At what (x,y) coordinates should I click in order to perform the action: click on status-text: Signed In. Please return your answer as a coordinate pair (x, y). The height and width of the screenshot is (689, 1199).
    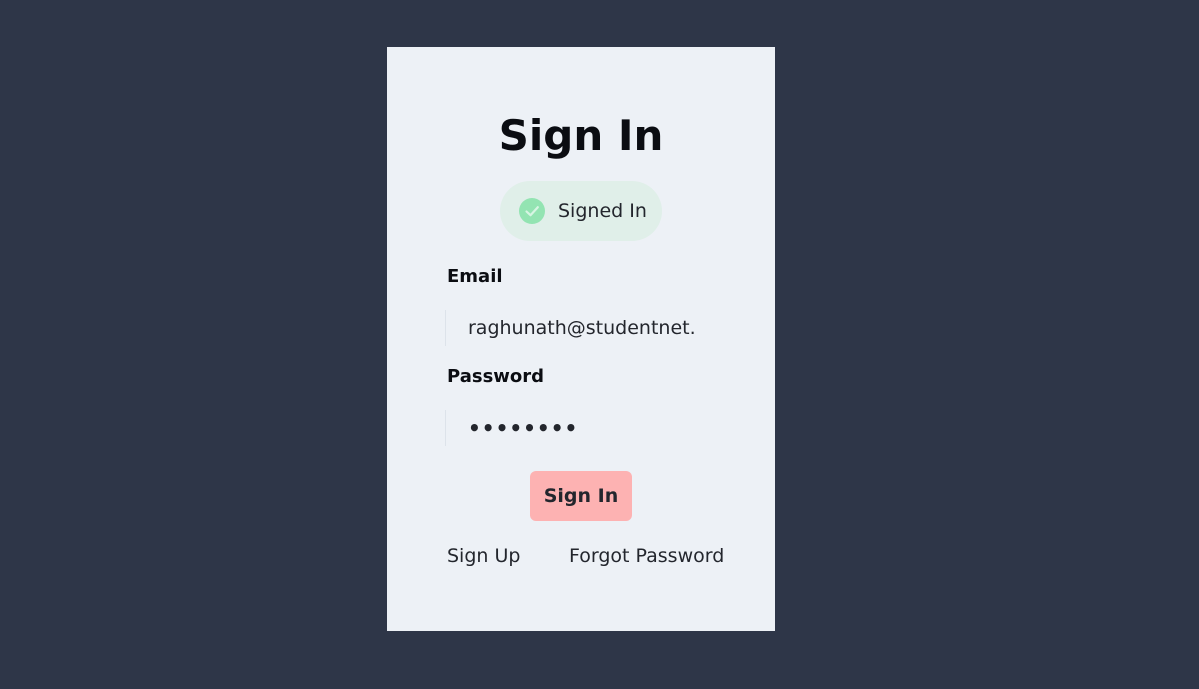
    Looking at the image, I should click on (602, 211).